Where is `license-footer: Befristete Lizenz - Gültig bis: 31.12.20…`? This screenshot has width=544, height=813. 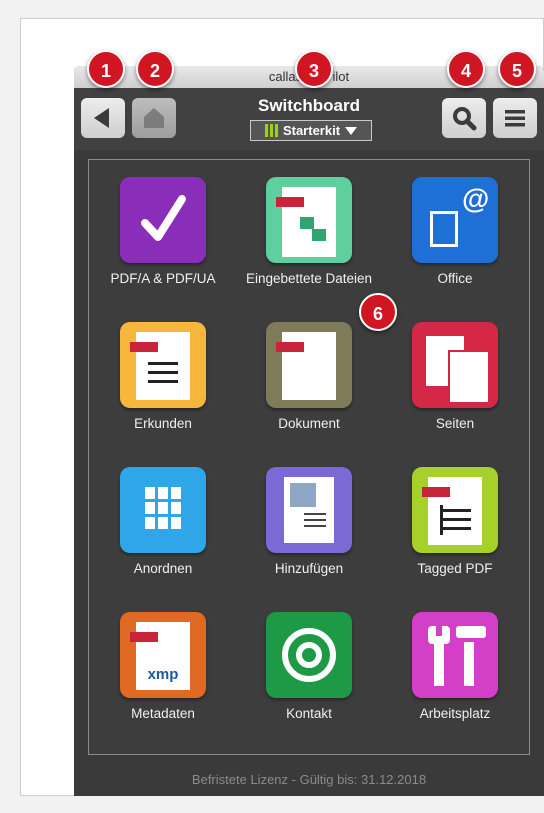 license-footer: Befristete Lizenz - Gültig bis: 31.12.20… is located at coordinates (309, 779).